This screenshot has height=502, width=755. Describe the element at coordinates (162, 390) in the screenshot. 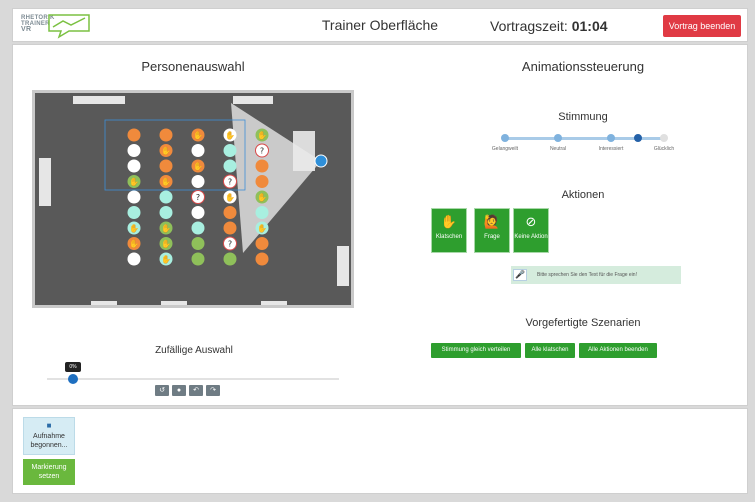

I see `reset-icon: ↺` at that location.